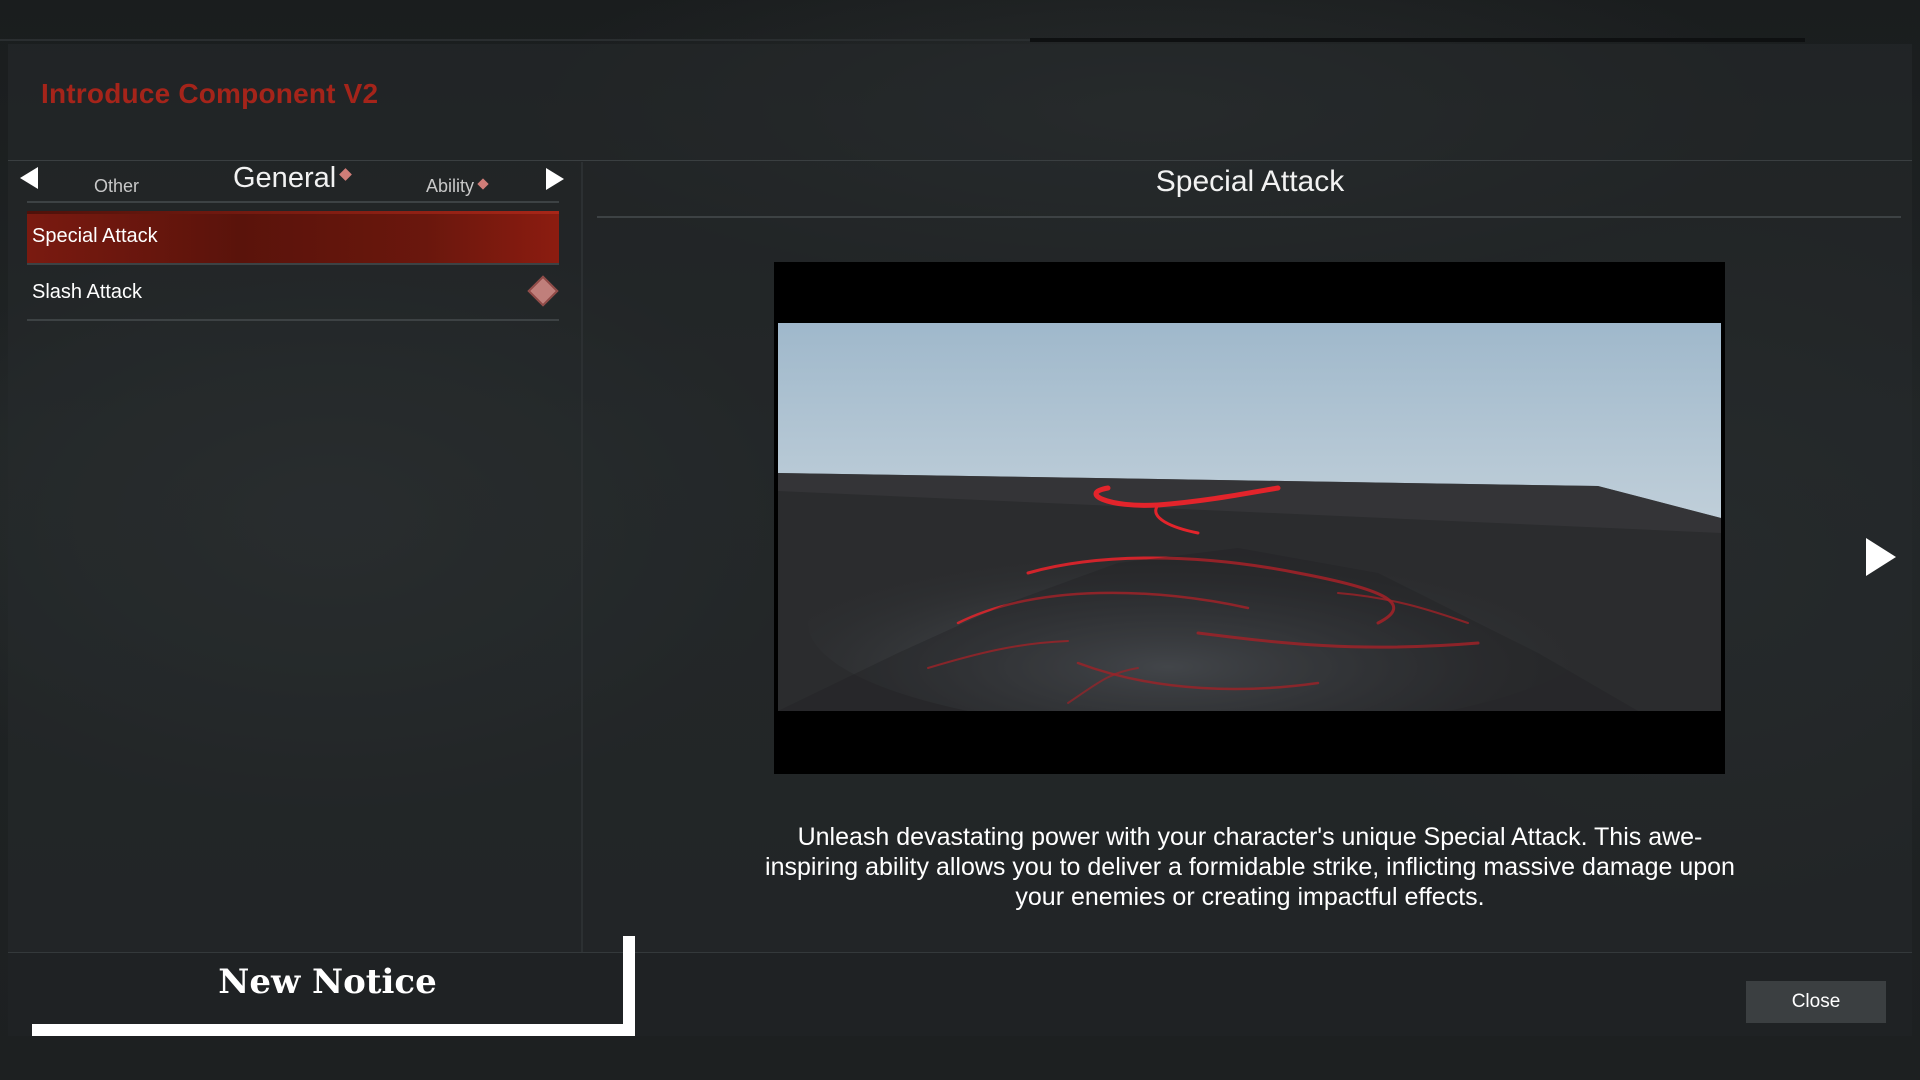  Describe the element at coordinates (293, 238) in the screenshot. I see `list-item-special-attack: Special Attack` at that location.